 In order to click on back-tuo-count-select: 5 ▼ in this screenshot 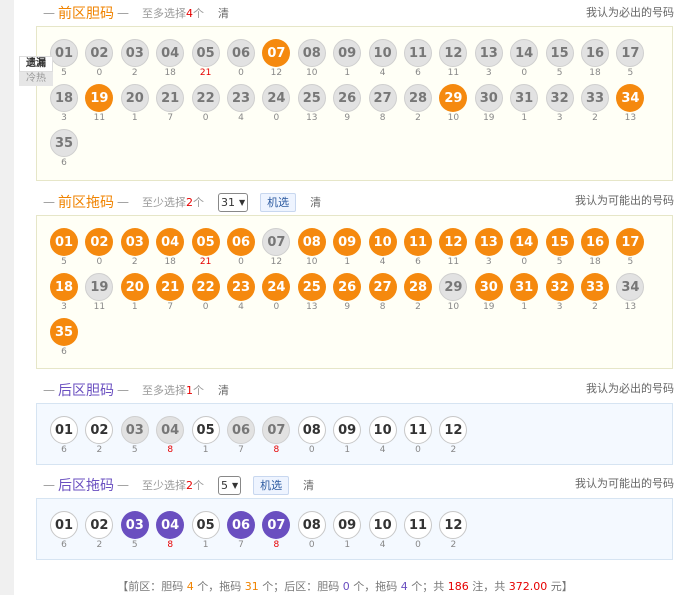, I will do `click(230, 485)`.